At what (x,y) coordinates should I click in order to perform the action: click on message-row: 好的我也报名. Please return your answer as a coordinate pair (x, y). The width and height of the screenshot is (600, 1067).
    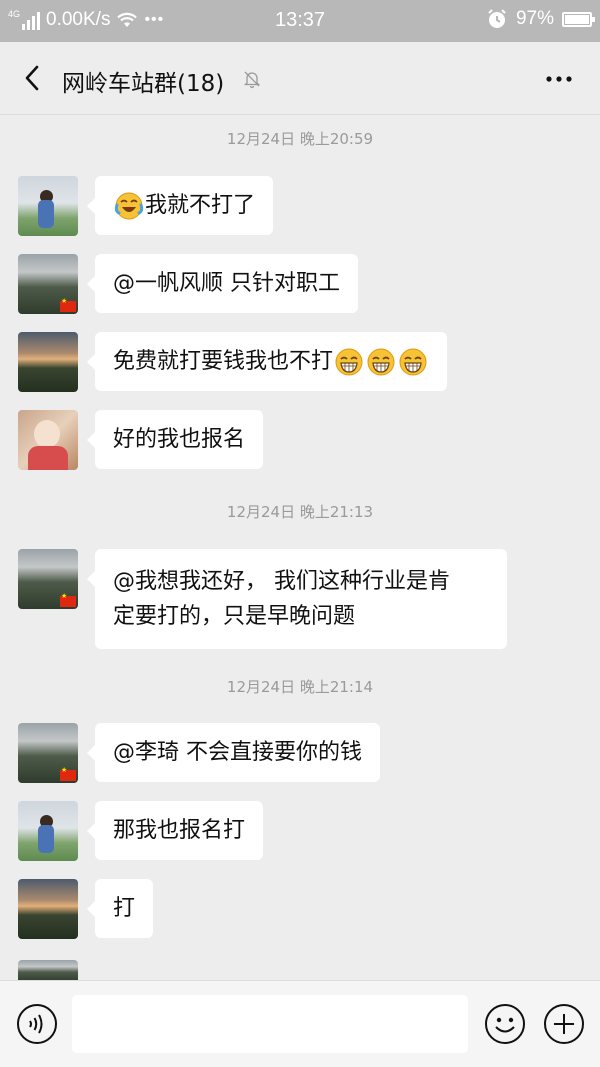
    Looking at the image, I should click on (141, 440).